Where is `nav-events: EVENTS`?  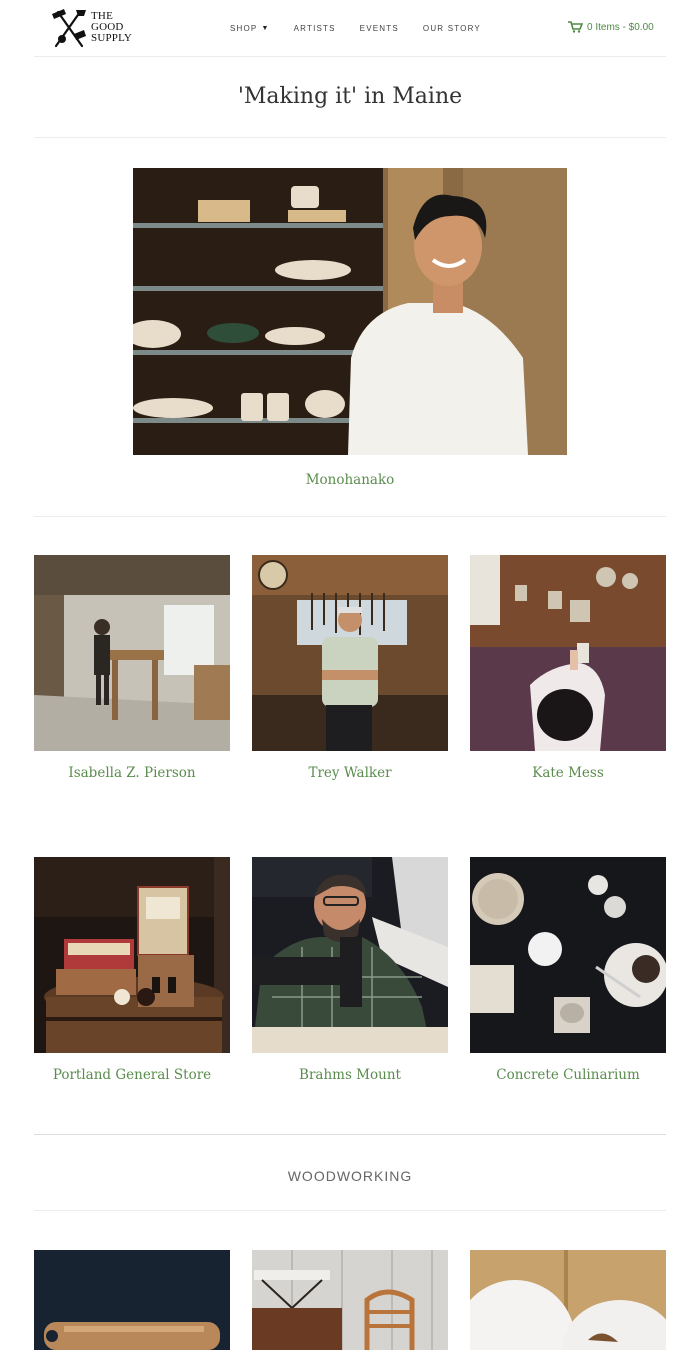
nav-events: EVENTS is located at coordinates (379, 28).